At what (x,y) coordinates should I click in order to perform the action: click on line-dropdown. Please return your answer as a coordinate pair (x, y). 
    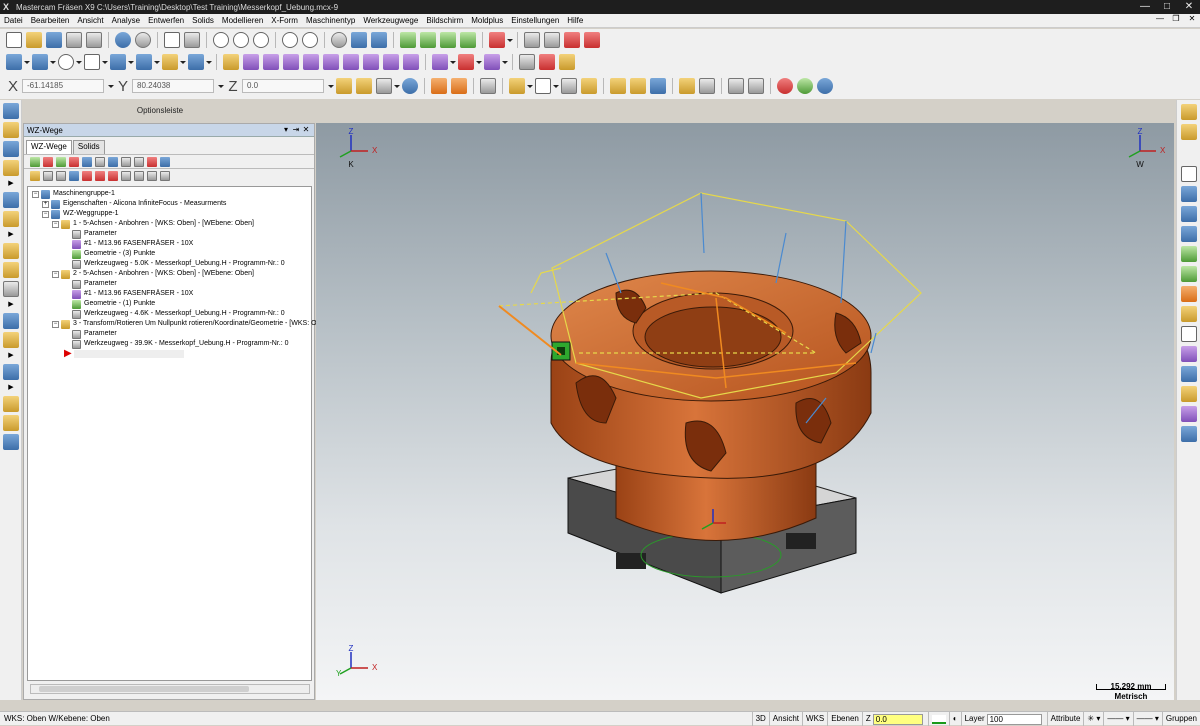
    Looking at the image, I should click on (53, 62).